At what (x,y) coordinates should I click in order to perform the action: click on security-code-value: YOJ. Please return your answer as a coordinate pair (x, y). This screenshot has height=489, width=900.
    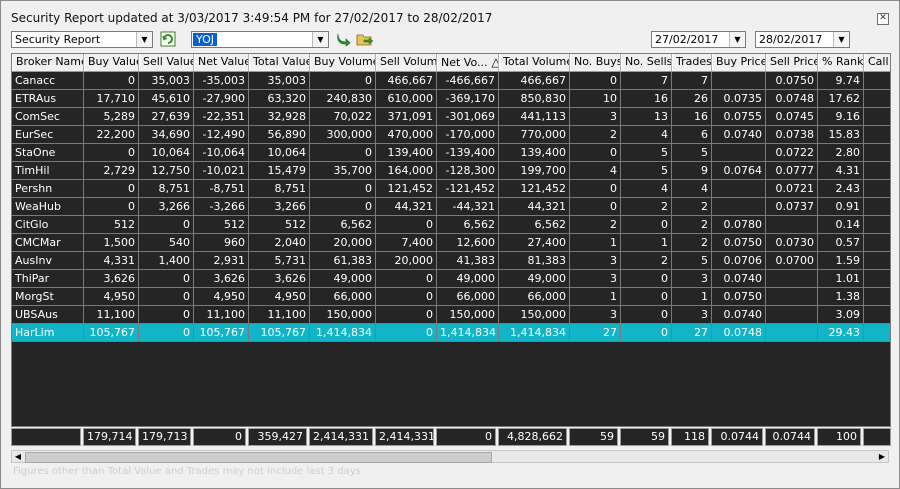
    Looking at the image, I should click on (205, 39).